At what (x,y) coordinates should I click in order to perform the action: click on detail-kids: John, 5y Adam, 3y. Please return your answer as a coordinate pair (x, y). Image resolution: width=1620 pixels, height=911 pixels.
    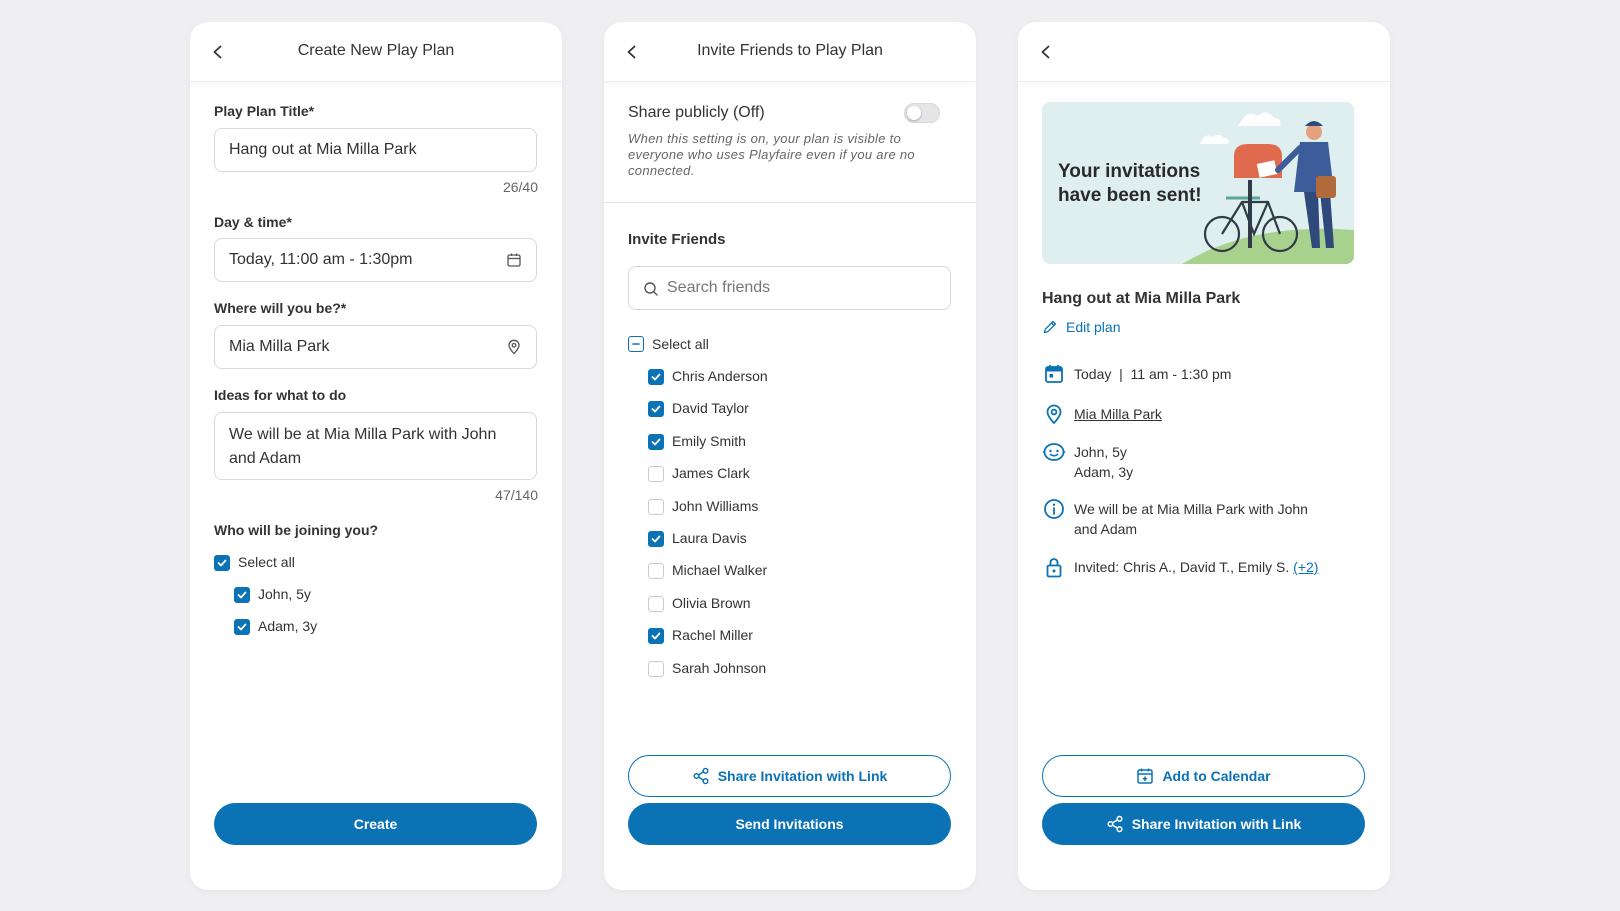
    Looking at the image, I should click on (1087, 461).